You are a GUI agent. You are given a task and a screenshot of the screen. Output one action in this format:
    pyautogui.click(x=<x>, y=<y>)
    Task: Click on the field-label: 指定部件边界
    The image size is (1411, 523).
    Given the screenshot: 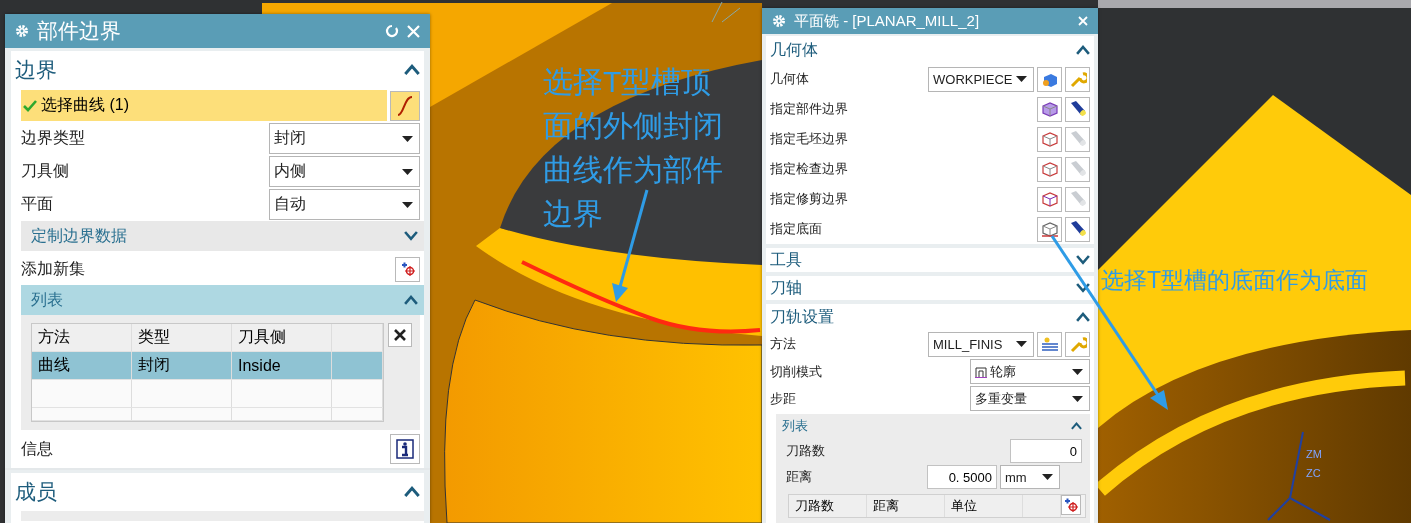 What is the action you would take?
    pyautogui.click(x=809, y=109)
    